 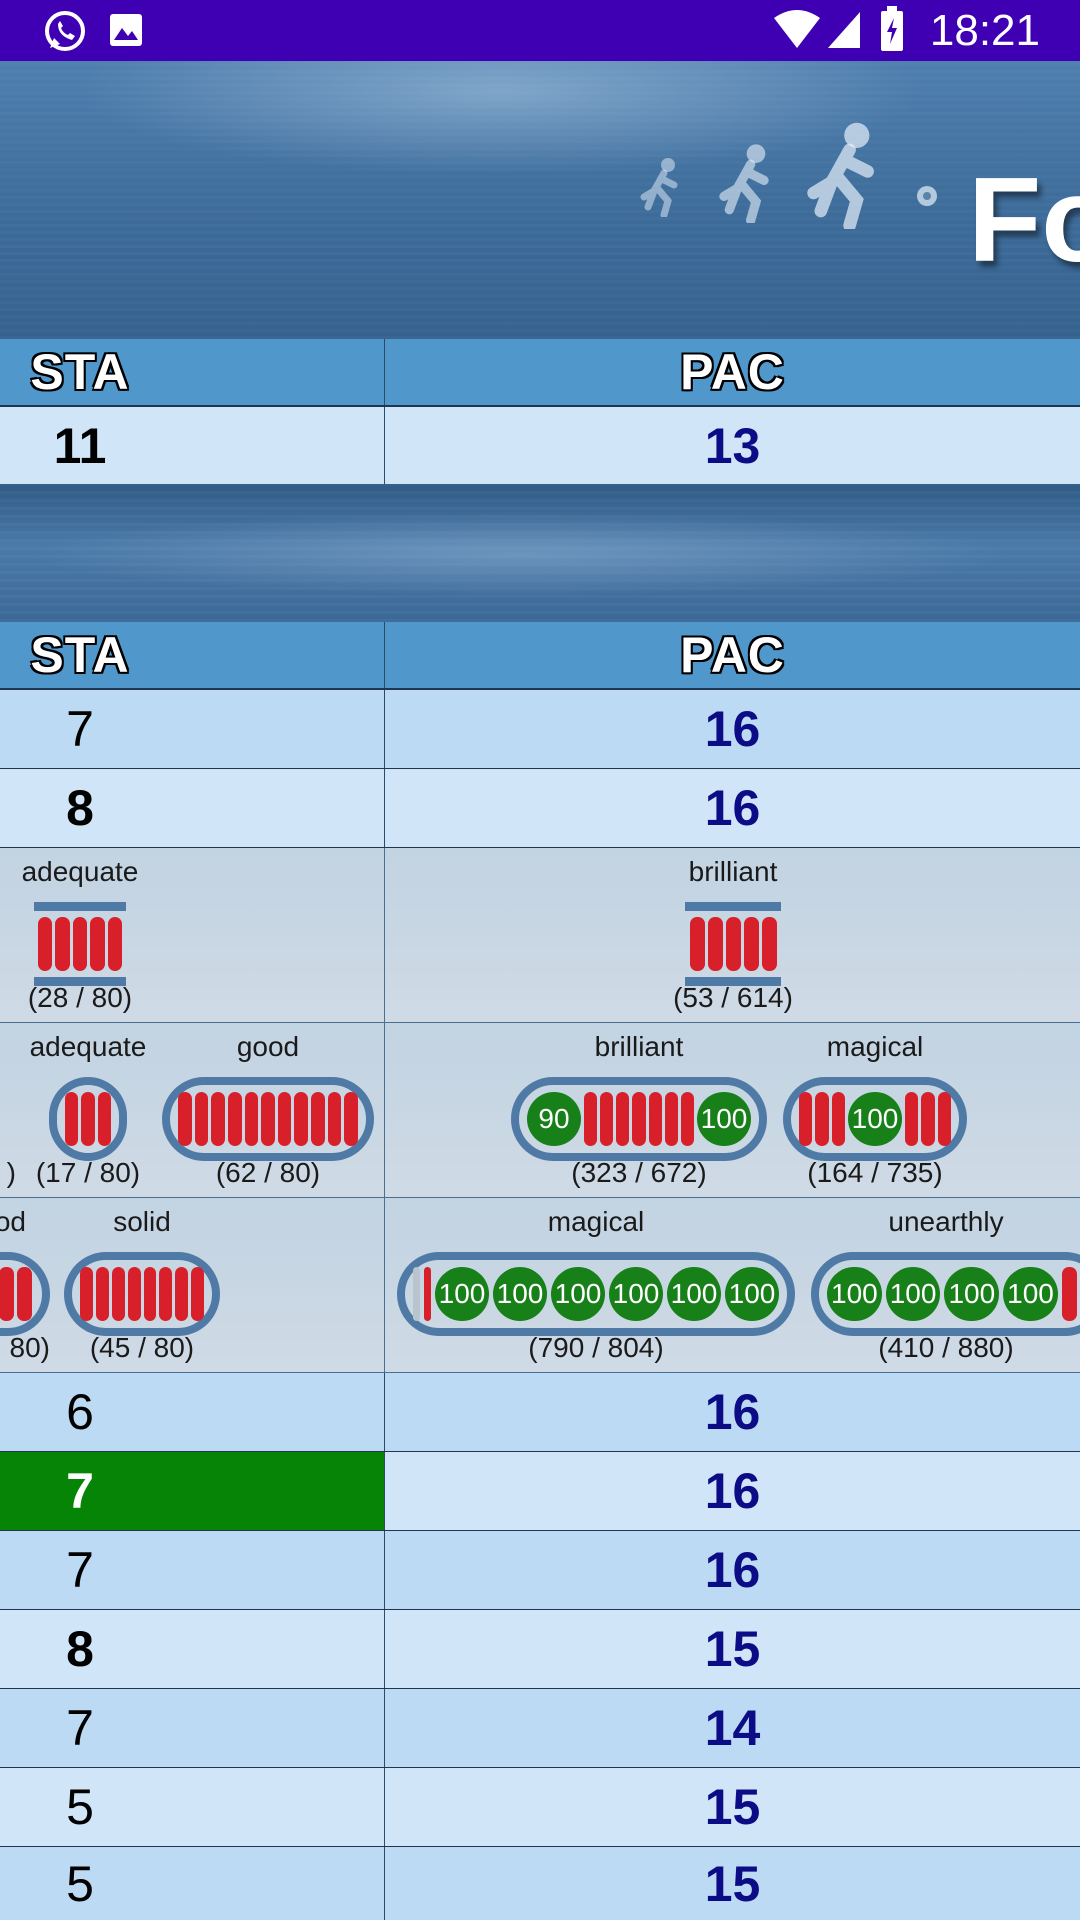 What do you see at coordinates (8, 1110) in the screenshot?
I see `rating-meter: )` at bounding box center [8, 1110].